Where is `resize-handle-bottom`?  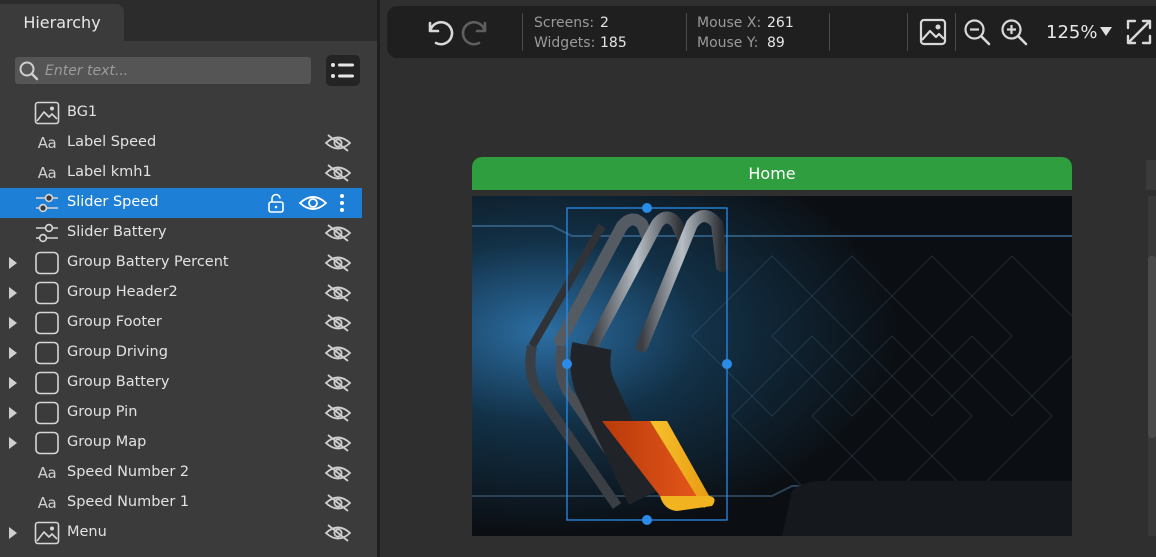 resize-handle-bottom is located at coordinates (647, 520).